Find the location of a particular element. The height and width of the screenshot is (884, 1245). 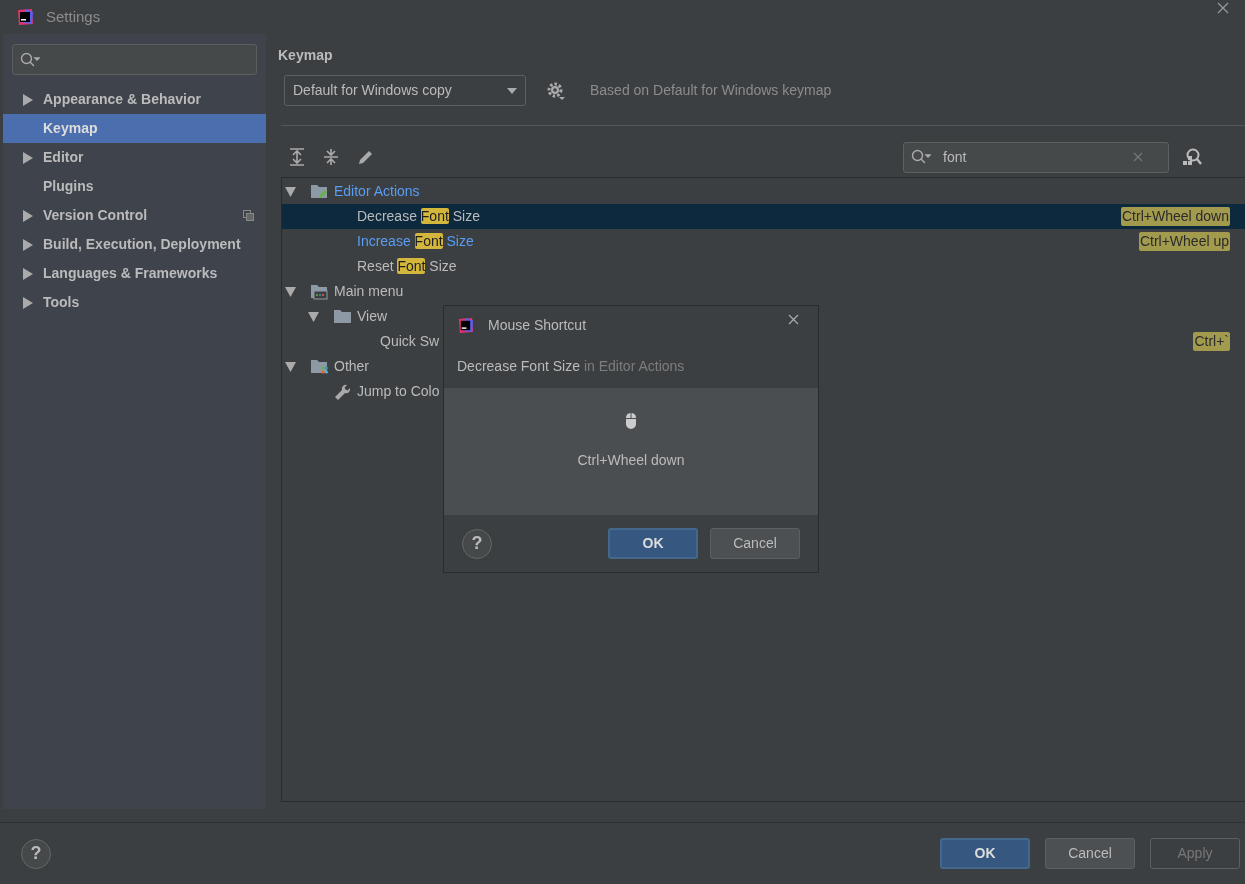

shortcut-text: Ctrl+Wheel down is located at coordinates (631, 460).